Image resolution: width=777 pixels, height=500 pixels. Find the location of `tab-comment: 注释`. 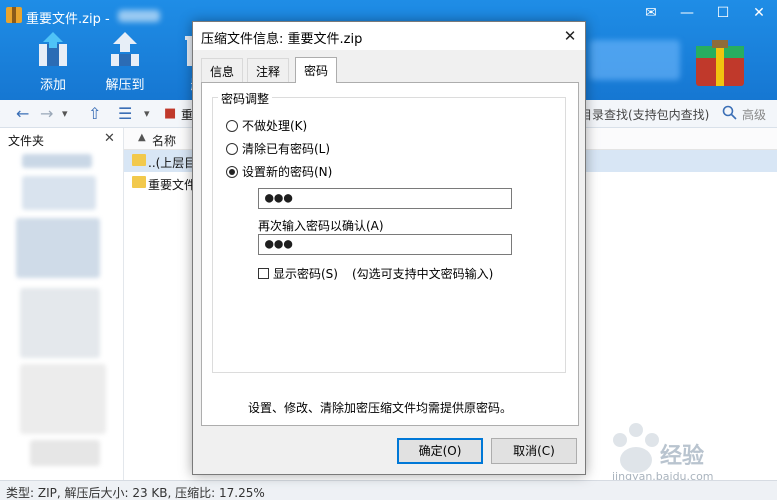

tab-comment: 注释 is located at coordinates (268, 70).